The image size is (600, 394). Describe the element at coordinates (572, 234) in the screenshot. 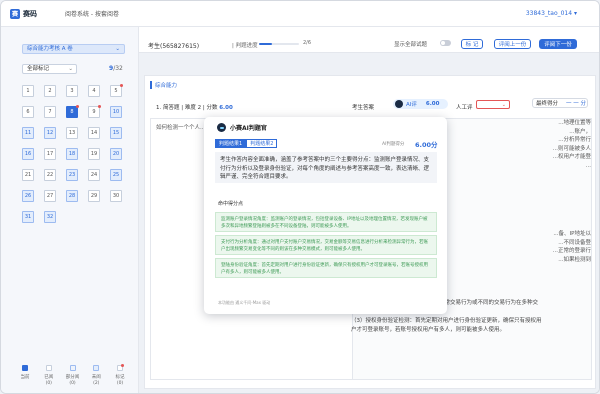

I see `reference-line: ...备、IP地址以` at that location.